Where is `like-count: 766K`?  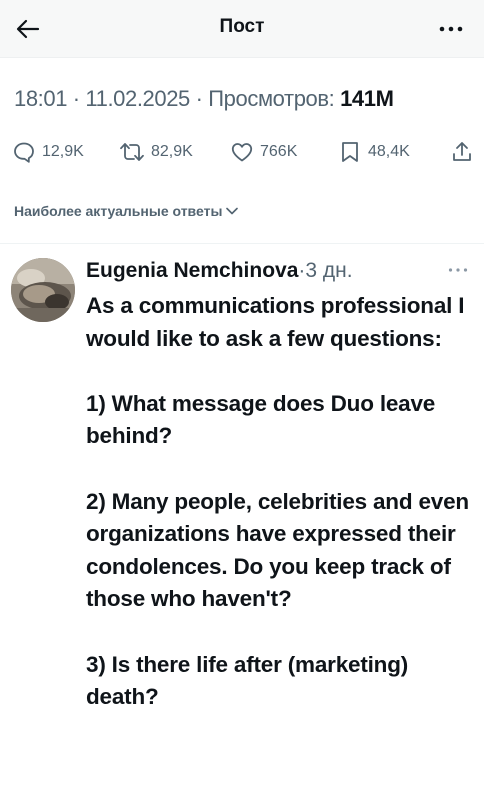 like-count: 766K is located at coordinates (279, 151).